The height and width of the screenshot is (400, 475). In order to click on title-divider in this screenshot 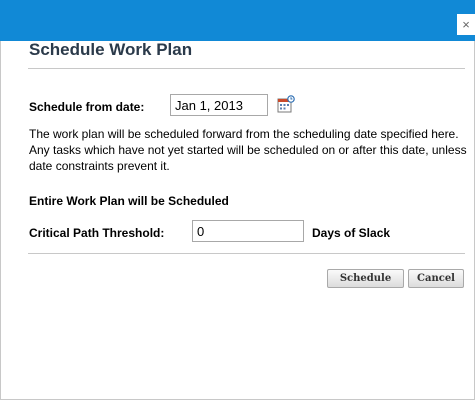, I will do `click(246, 68)`.